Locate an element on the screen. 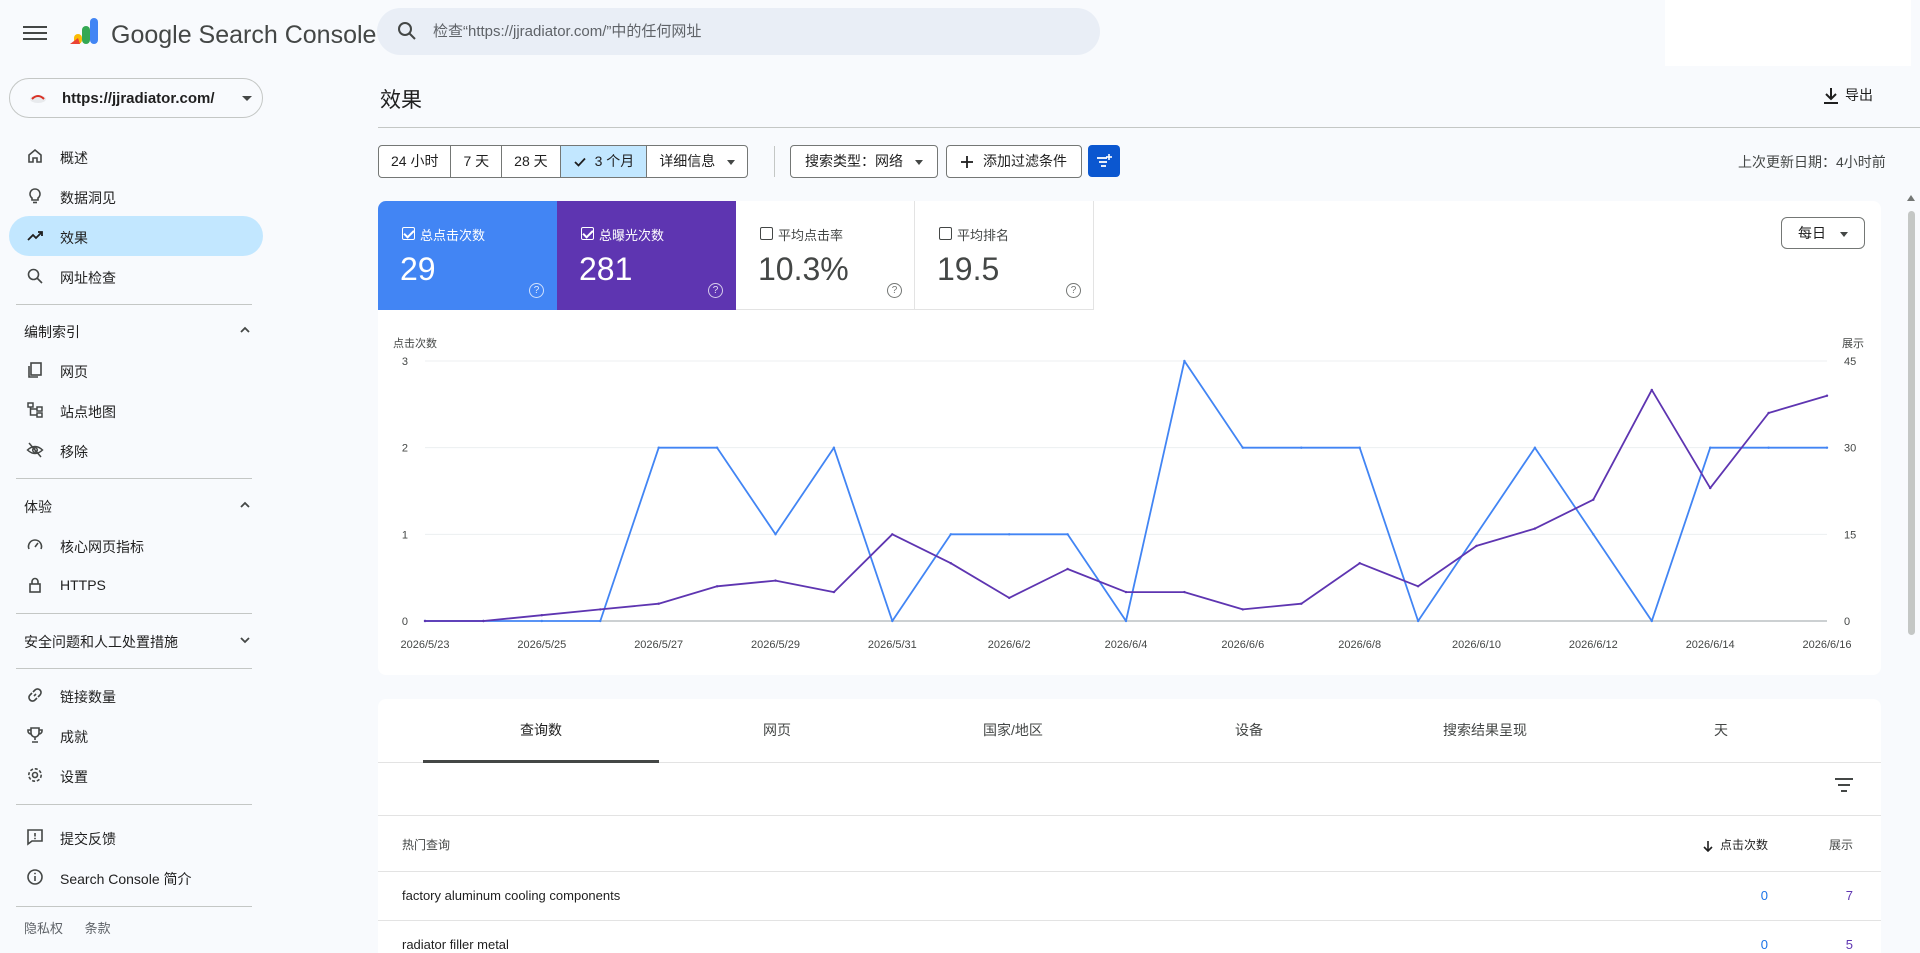  sidebar-section-indexing: 编制索引 is located at coordinates (136, 330).